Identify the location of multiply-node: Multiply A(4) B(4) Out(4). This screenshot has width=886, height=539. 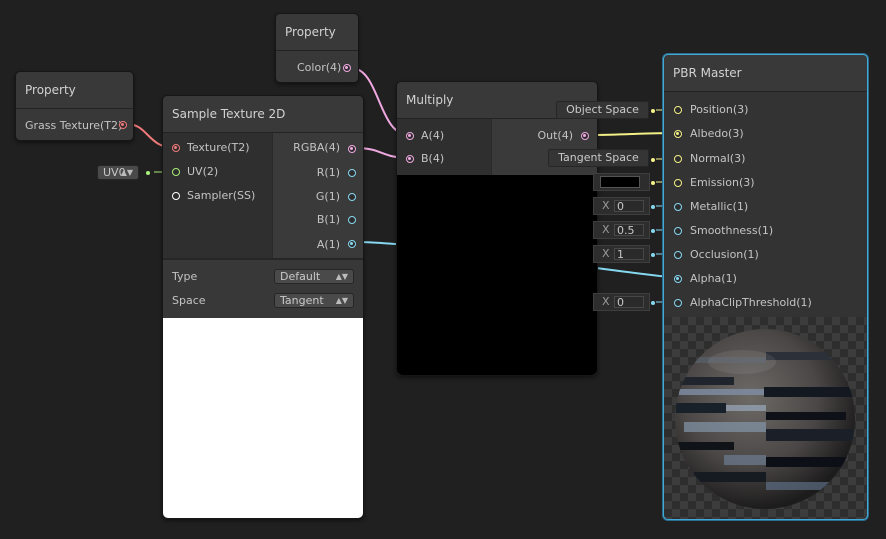
(497, 228).